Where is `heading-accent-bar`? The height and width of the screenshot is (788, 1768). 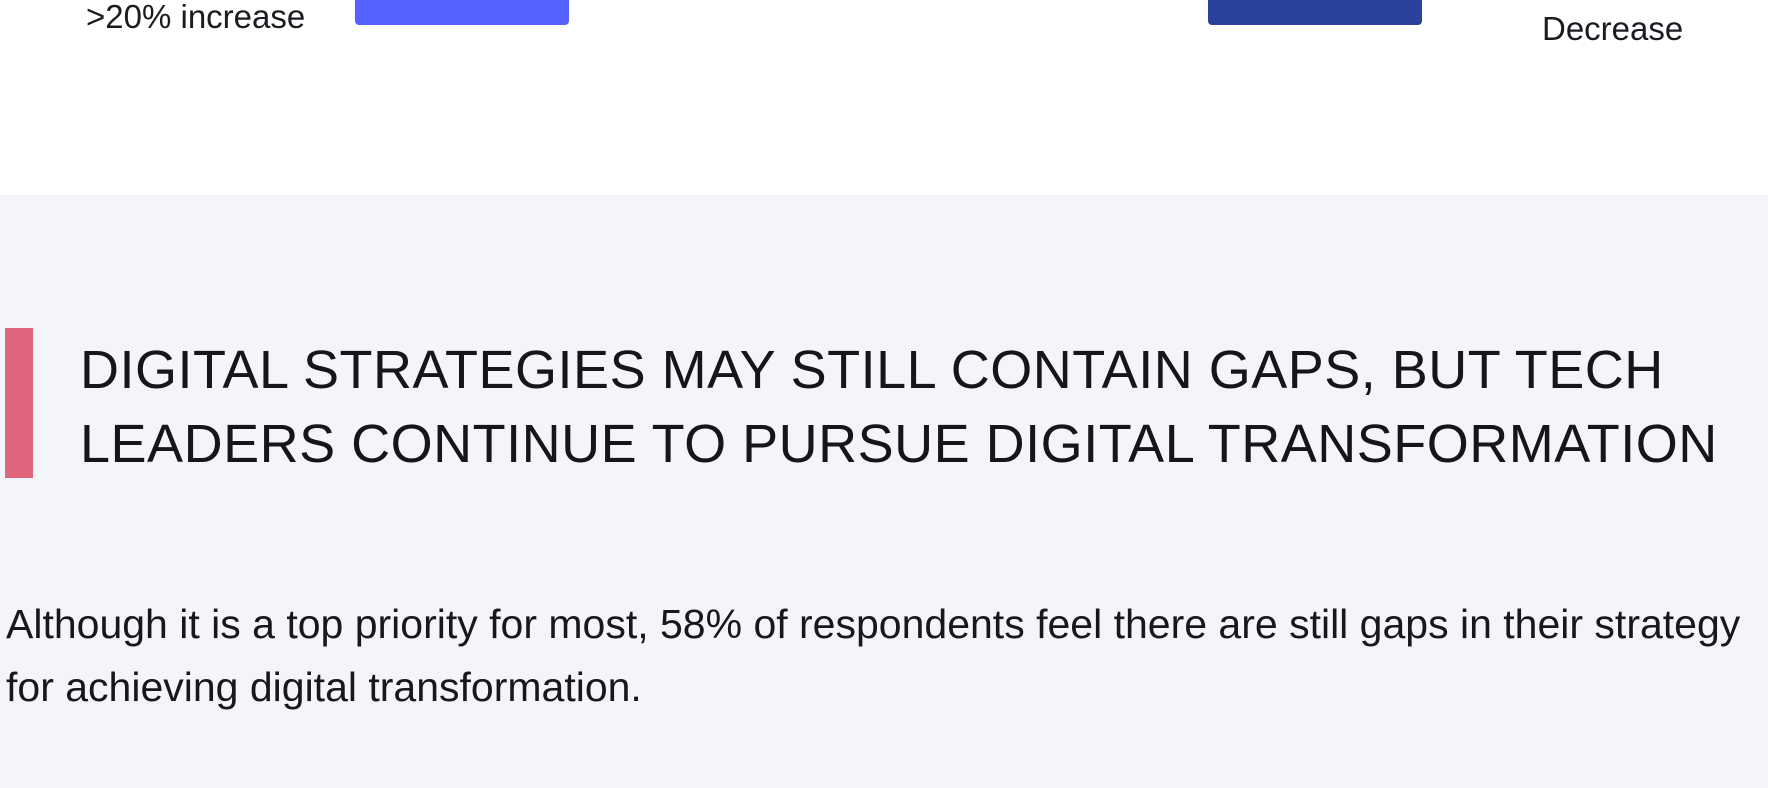 heading-accent-bar is located at coordinates (19, 403).